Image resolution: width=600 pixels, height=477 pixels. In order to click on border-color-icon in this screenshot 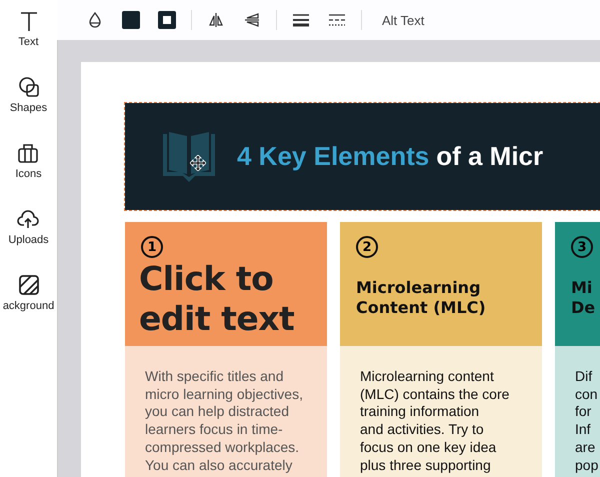, I will do `click(167, 20)`.